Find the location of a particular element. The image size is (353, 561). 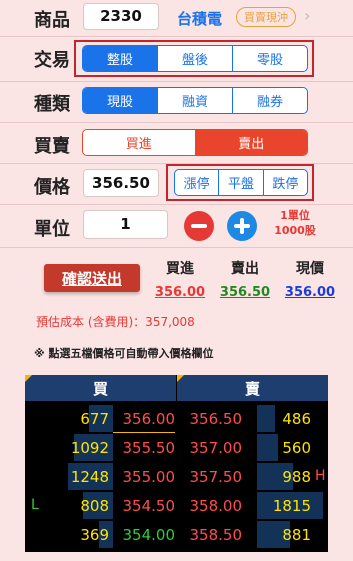

bid-price: 356.00 is located at coordinates (144, 418).